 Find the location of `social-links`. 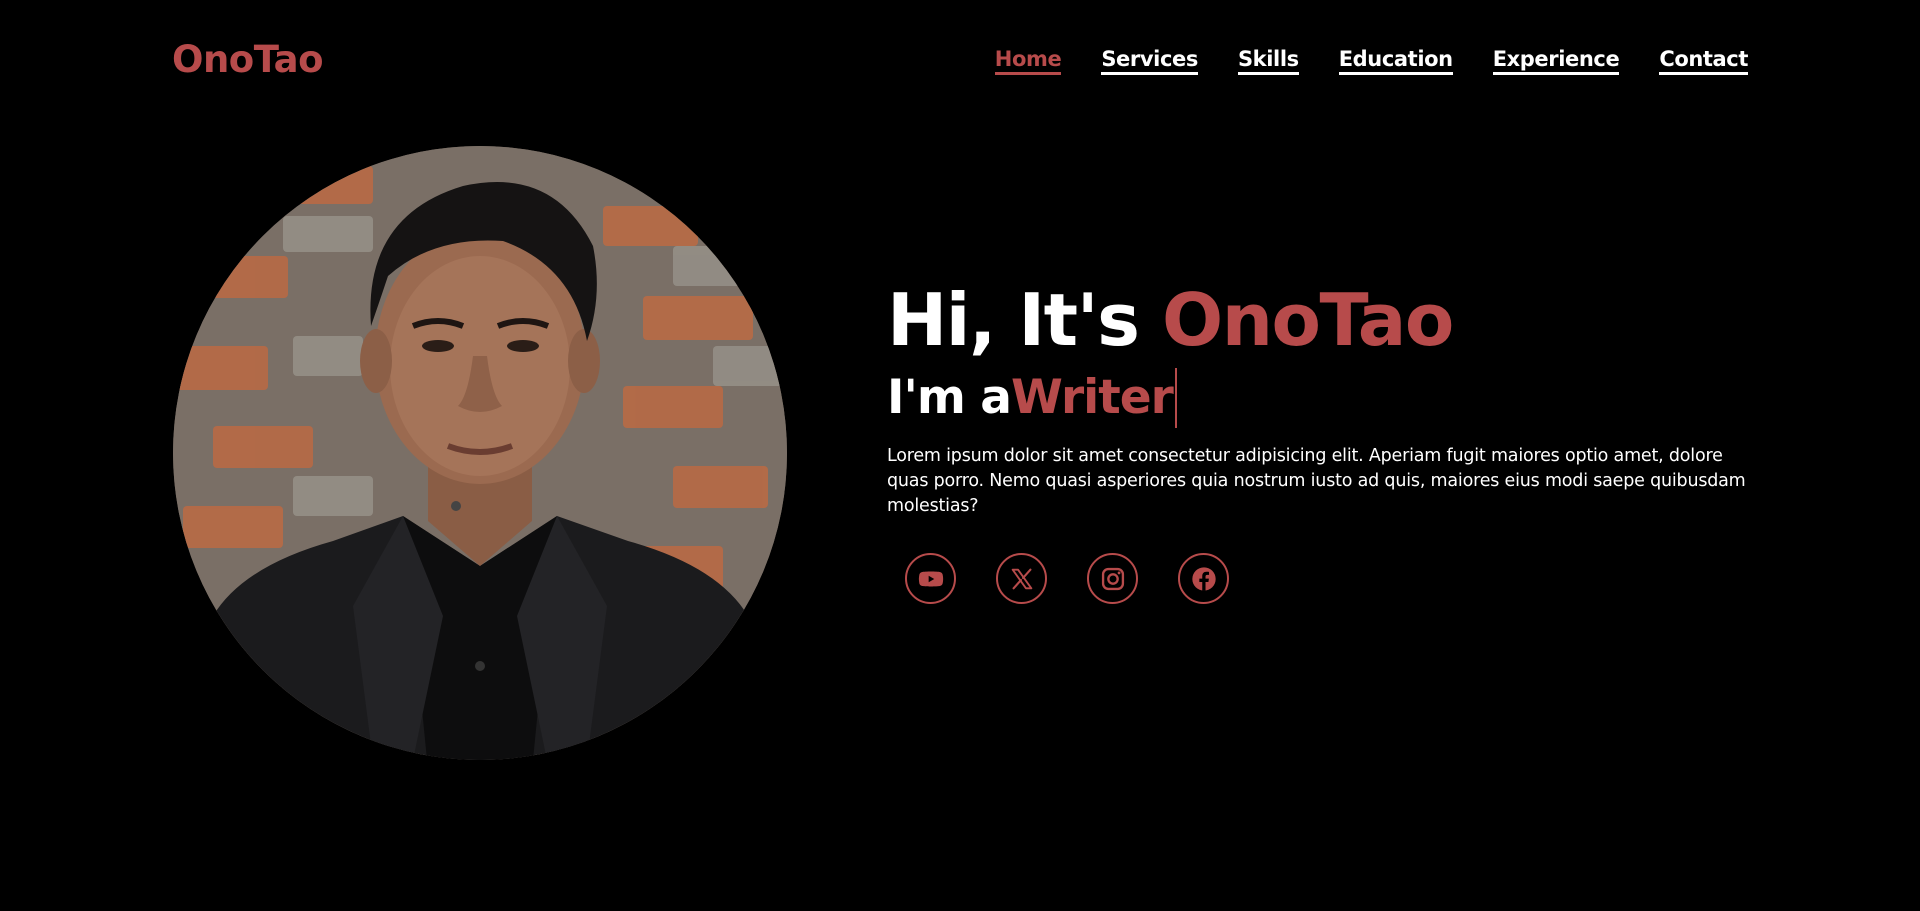

social-links is located at coordinates (1067, 578).